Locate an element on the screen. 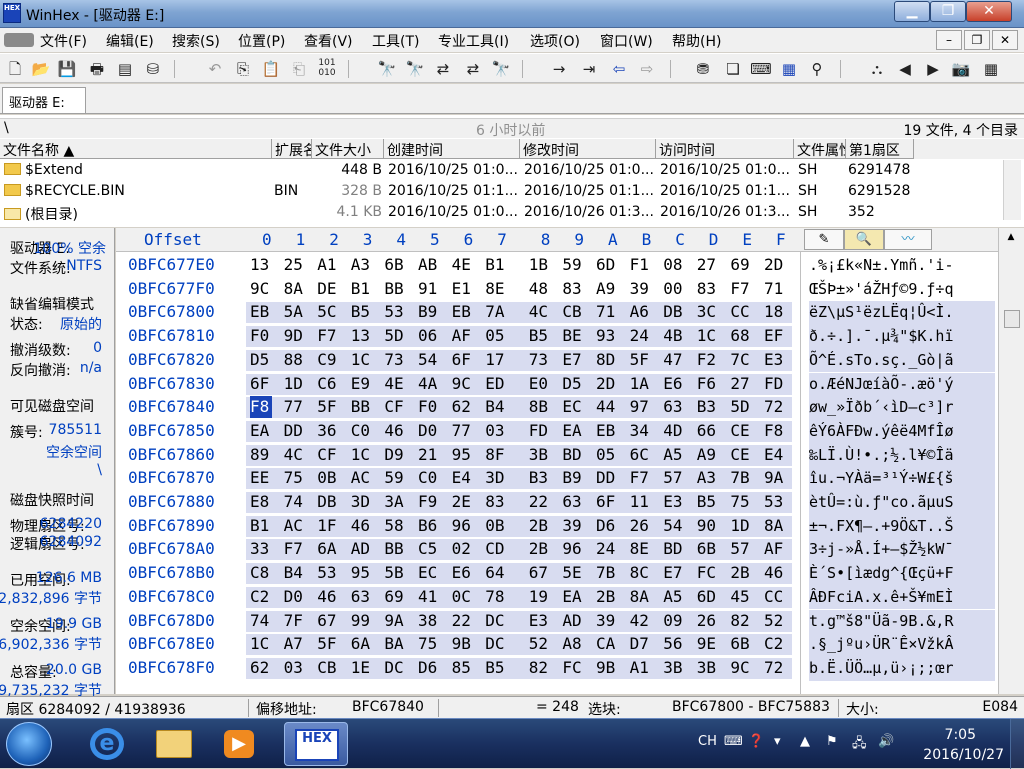  ie-icon: e is located at coordinates (107, 744).